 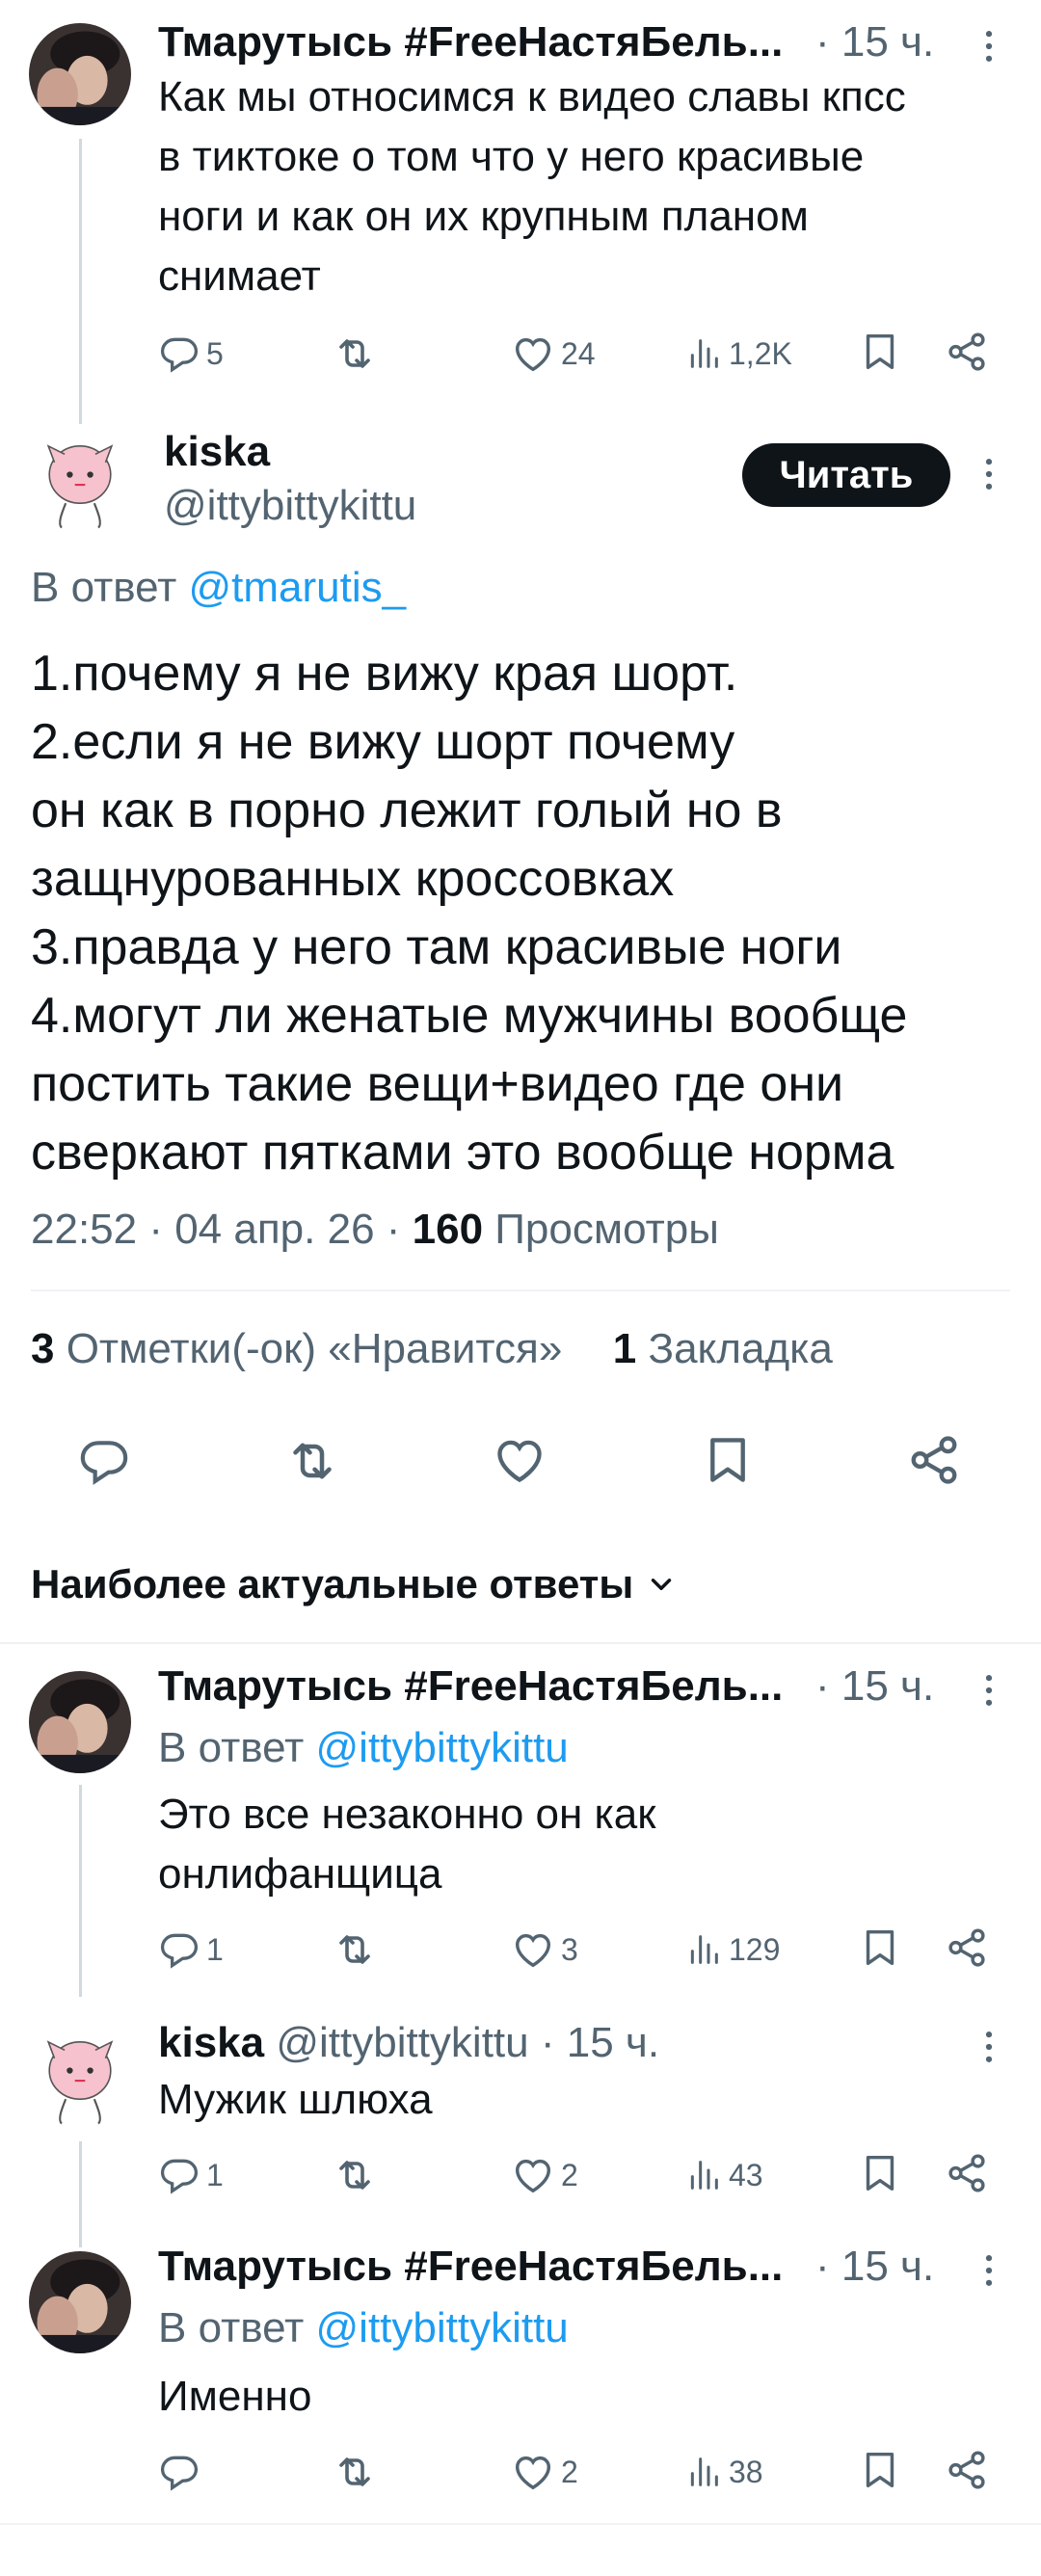 I want to click on reply-to: В ответ @ittybittykittu, so click(x=363, y=2328).